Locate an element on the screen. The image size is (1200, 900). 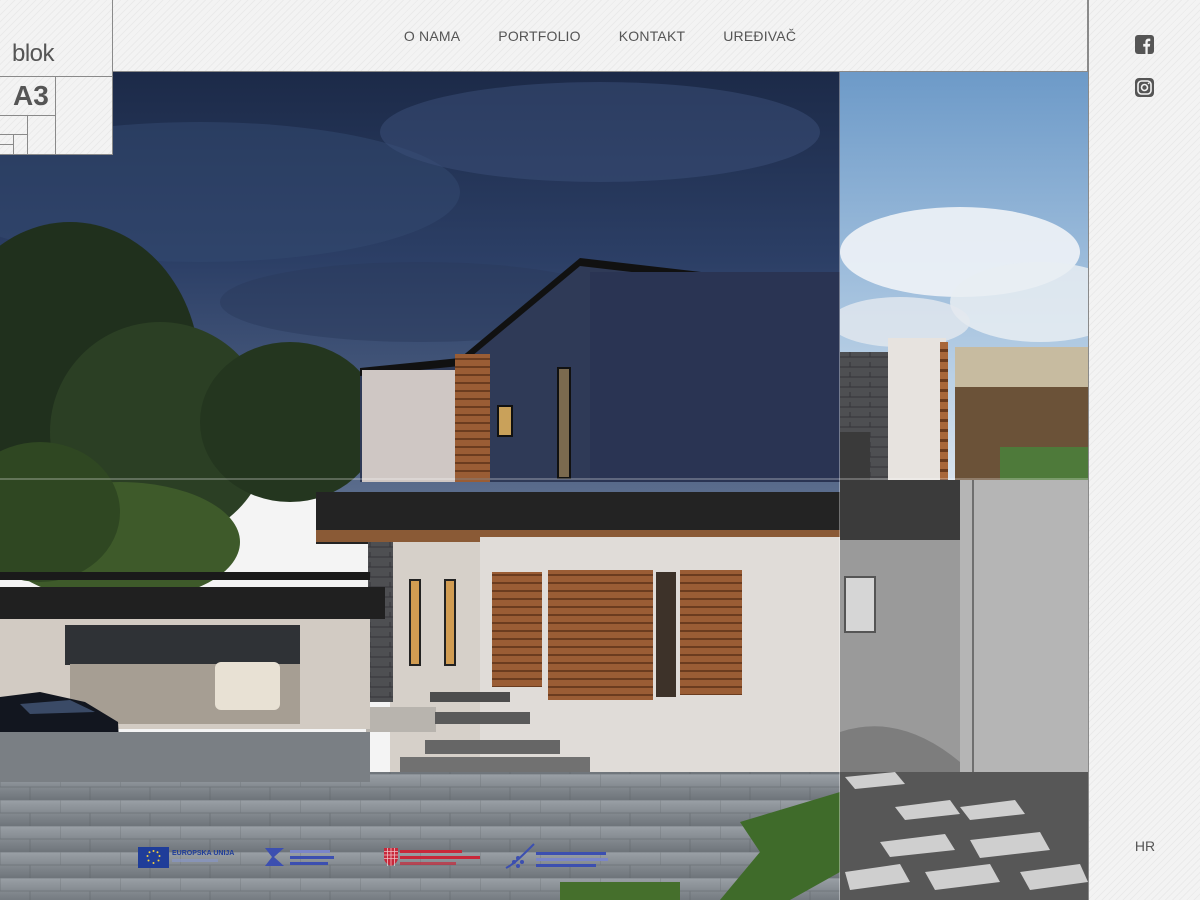
nav-link-o-nama: O NAMA is located at coordinates (432, 36).